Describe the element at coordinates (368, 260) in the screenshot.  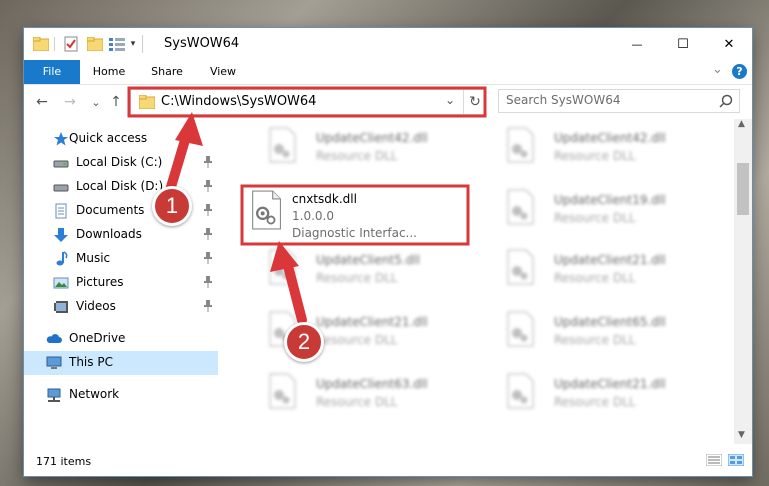
I see `file-name: UpdateClient5.dll` at that location.